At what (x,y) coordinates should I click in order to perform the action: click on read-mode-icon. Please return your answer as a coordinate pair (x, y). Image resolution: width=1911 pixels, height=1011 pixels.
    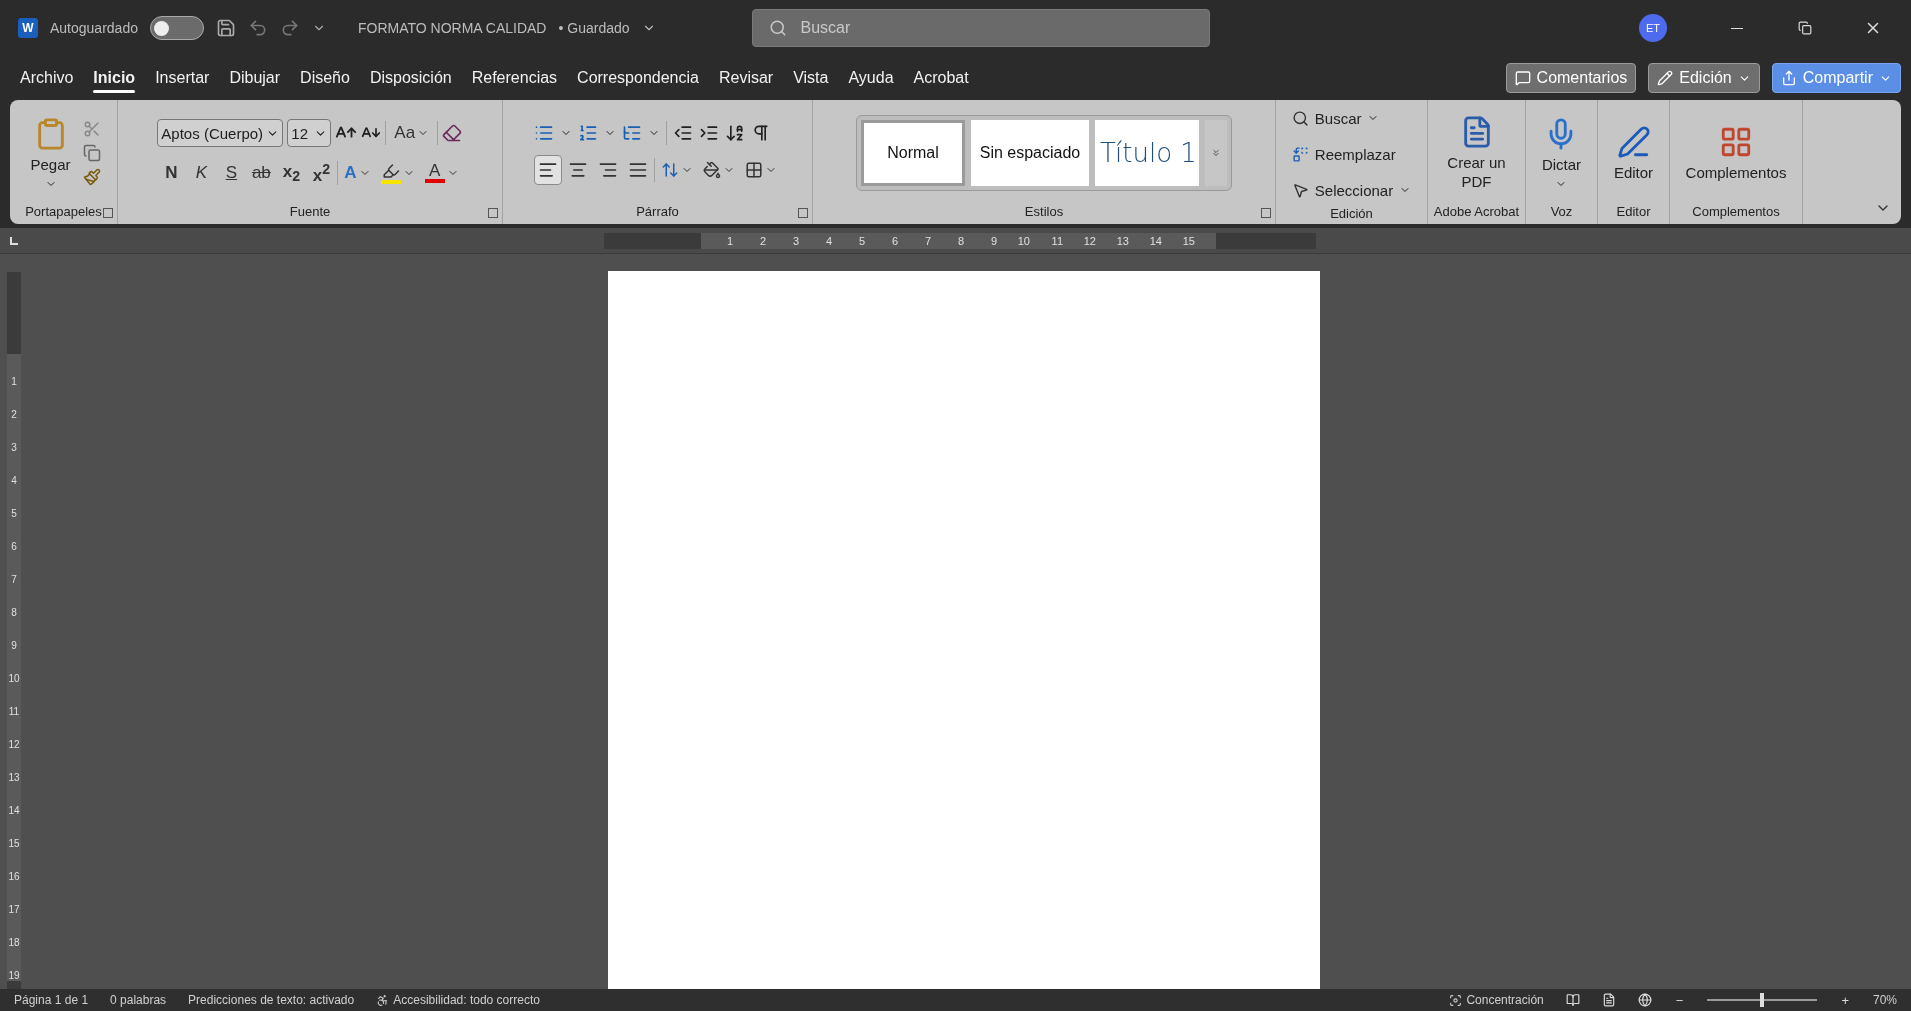
    Looking at the image, I should click on (1572, 1000).